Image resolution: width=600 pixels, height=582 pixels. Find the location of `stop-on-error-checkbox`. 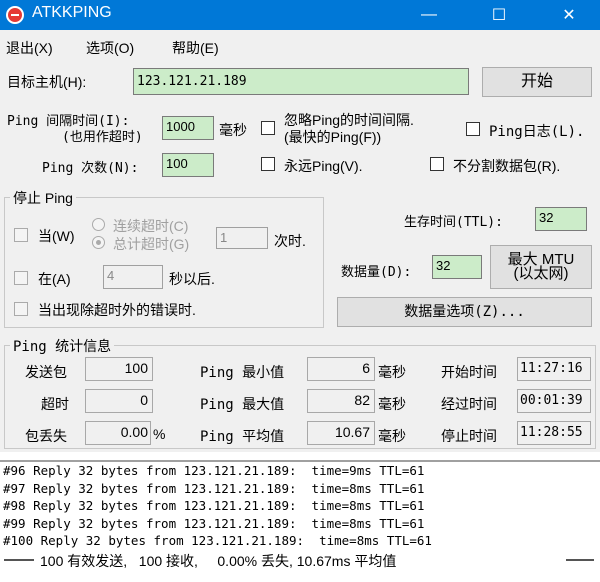

stop-on-error-checkbox is located at coordinates (21, 309).